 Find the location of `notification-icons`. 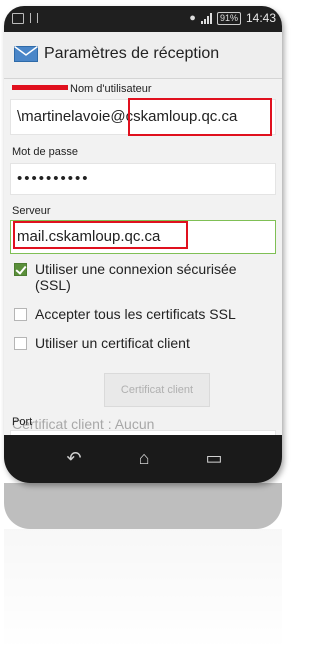

notification-icons is located at coordinates (25, 18).